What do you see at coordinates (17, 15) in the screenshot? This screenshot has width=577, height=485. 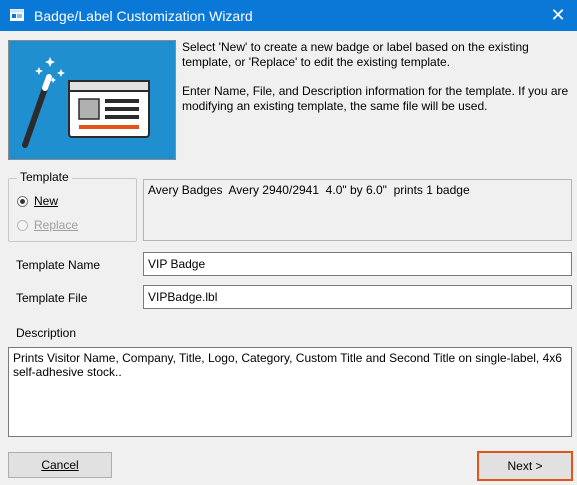 I see `app-window-icon` at bounding box center [17, 15].